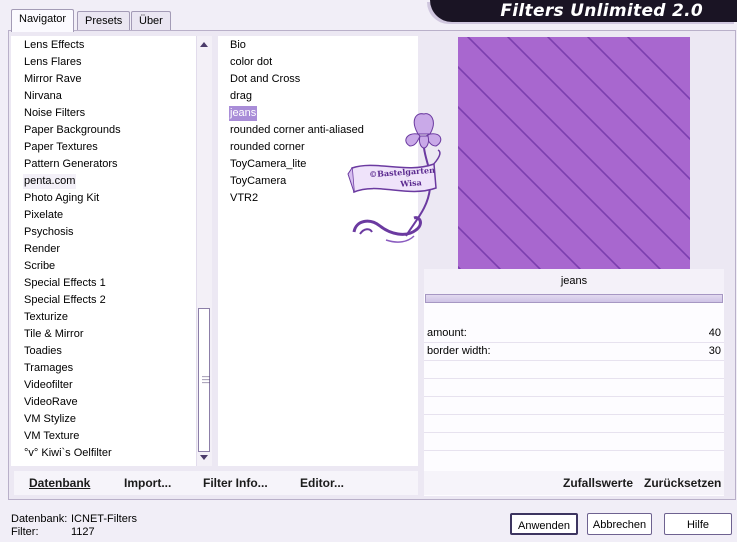  Describe the element at coordinates (258, 181) in the screenshot. I see `filter-item: ToyCamera` at that location.